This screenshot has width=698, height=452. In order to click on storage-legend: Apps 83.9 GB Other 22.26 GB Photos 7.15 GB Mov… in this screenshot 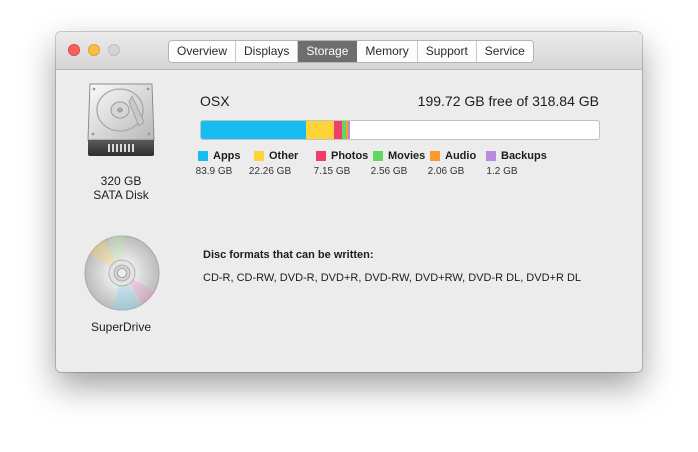, I will do `click(407, 167)`.